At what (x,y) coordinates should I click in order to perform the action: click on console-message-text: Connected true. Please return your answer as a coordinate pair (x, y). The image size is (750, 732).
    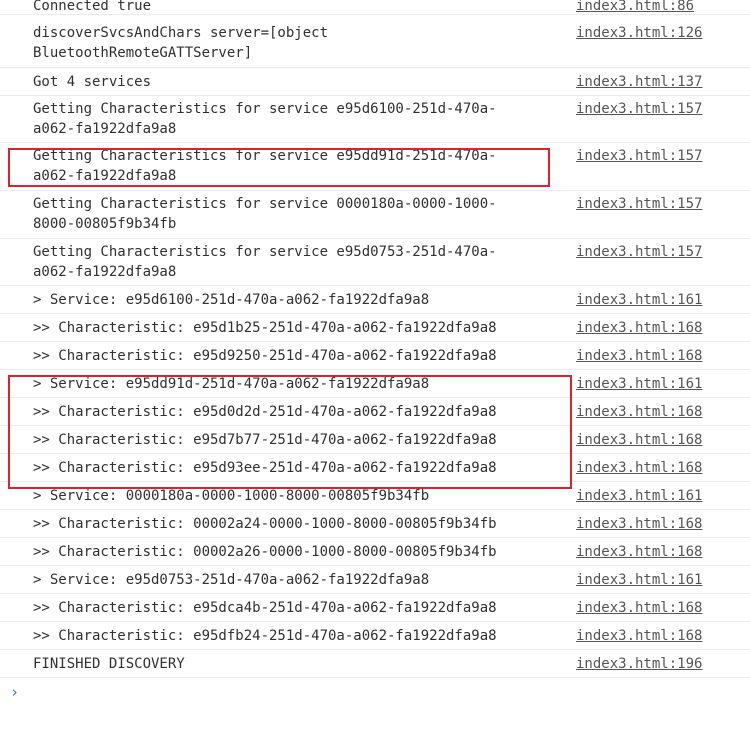
    Looking at the image, I should click on (92, 7).